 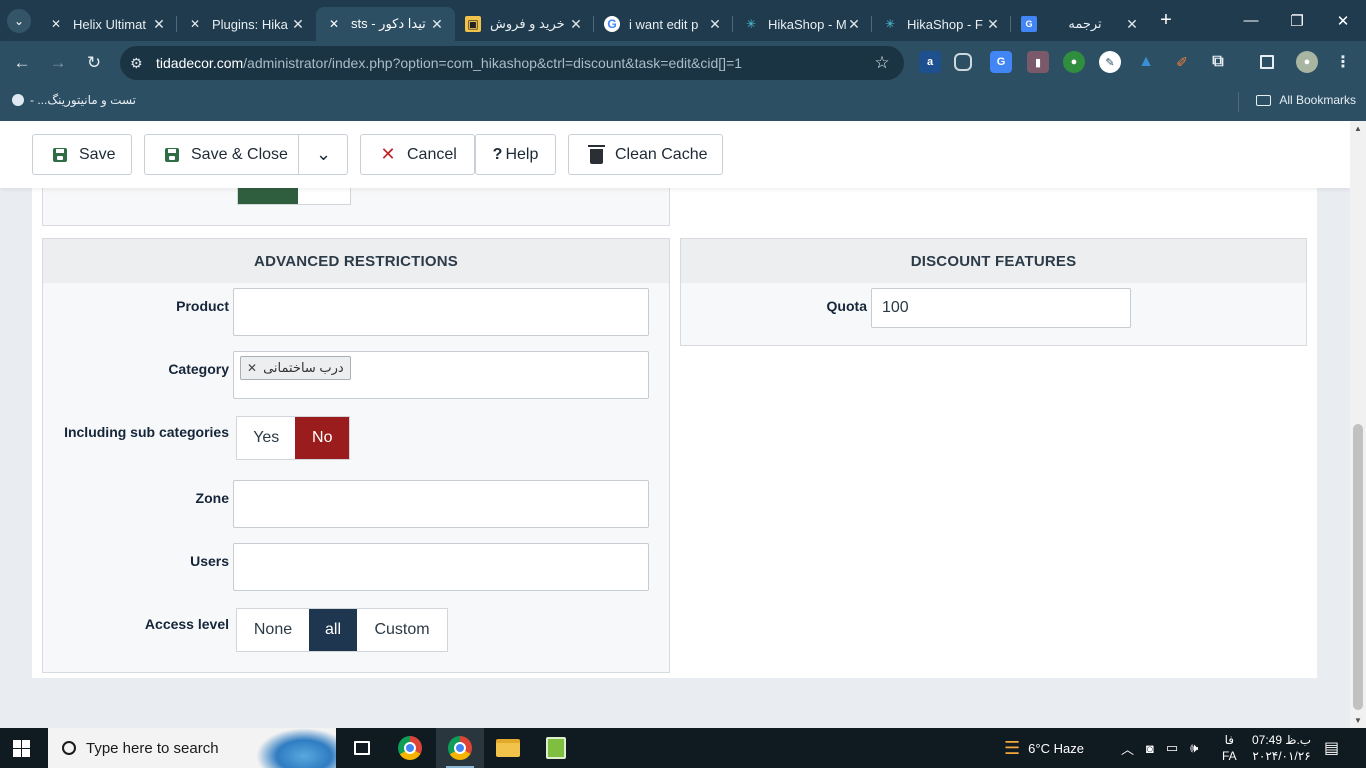 What do you see at coordinates (410, 748) in the screenshot?
I see `chrome-taskbar-icon` at bounding box center [410, 748].